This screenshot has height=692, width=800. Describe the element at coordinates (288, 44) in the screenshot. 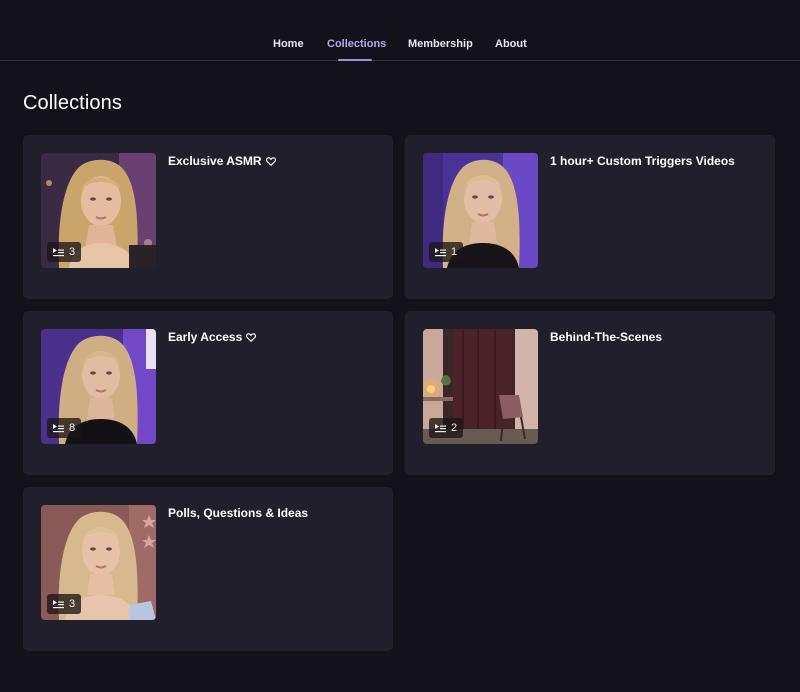

I see `tab-home: Home` at that location.